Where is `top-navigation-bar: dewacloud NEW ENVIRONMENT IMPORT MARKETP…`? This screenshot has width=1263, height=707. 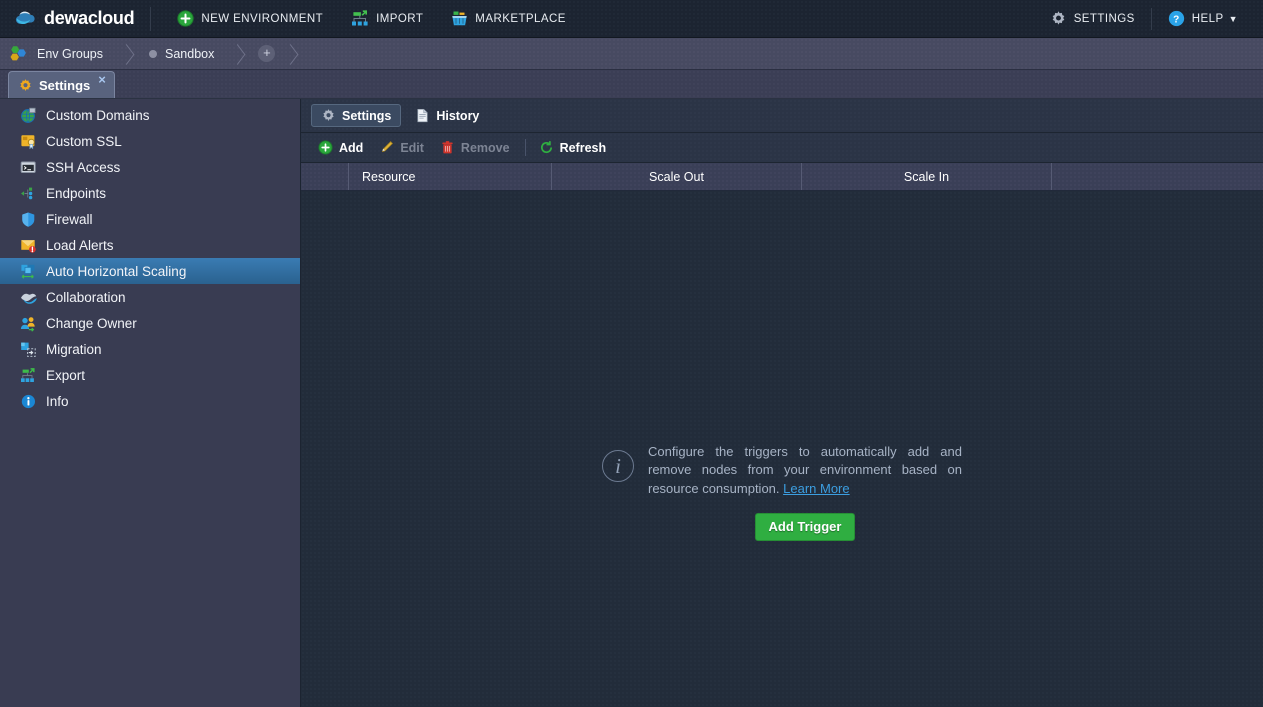
top-navigation-bar: dewacloud NEW ENVIRONMENT IMPORT MARKETP… is located at coordinates (631, 19).